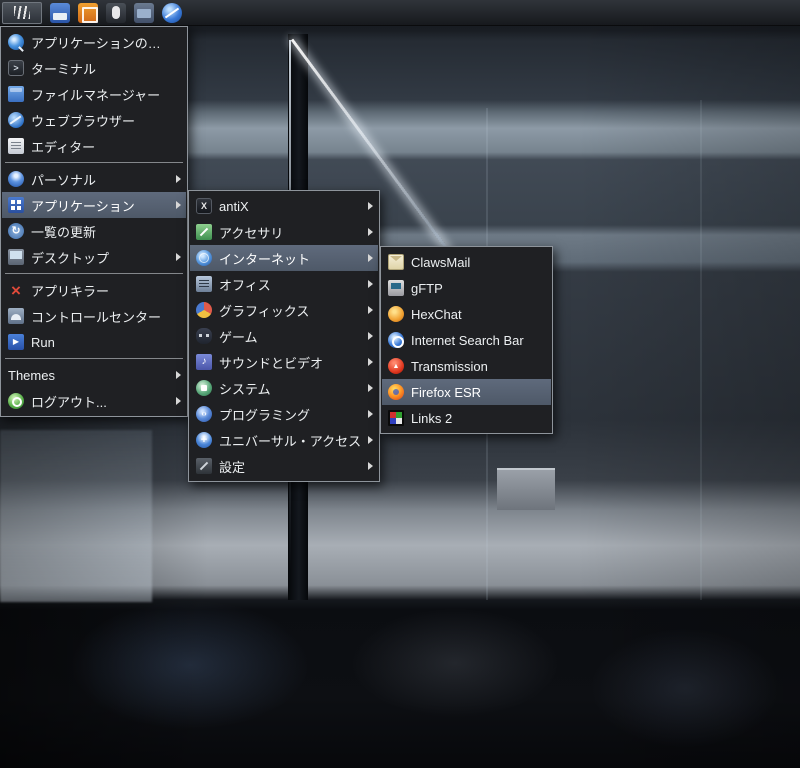 The image size is (800, 768). I want to click on menu-item-gftp: gFTP, so click(466, 288).